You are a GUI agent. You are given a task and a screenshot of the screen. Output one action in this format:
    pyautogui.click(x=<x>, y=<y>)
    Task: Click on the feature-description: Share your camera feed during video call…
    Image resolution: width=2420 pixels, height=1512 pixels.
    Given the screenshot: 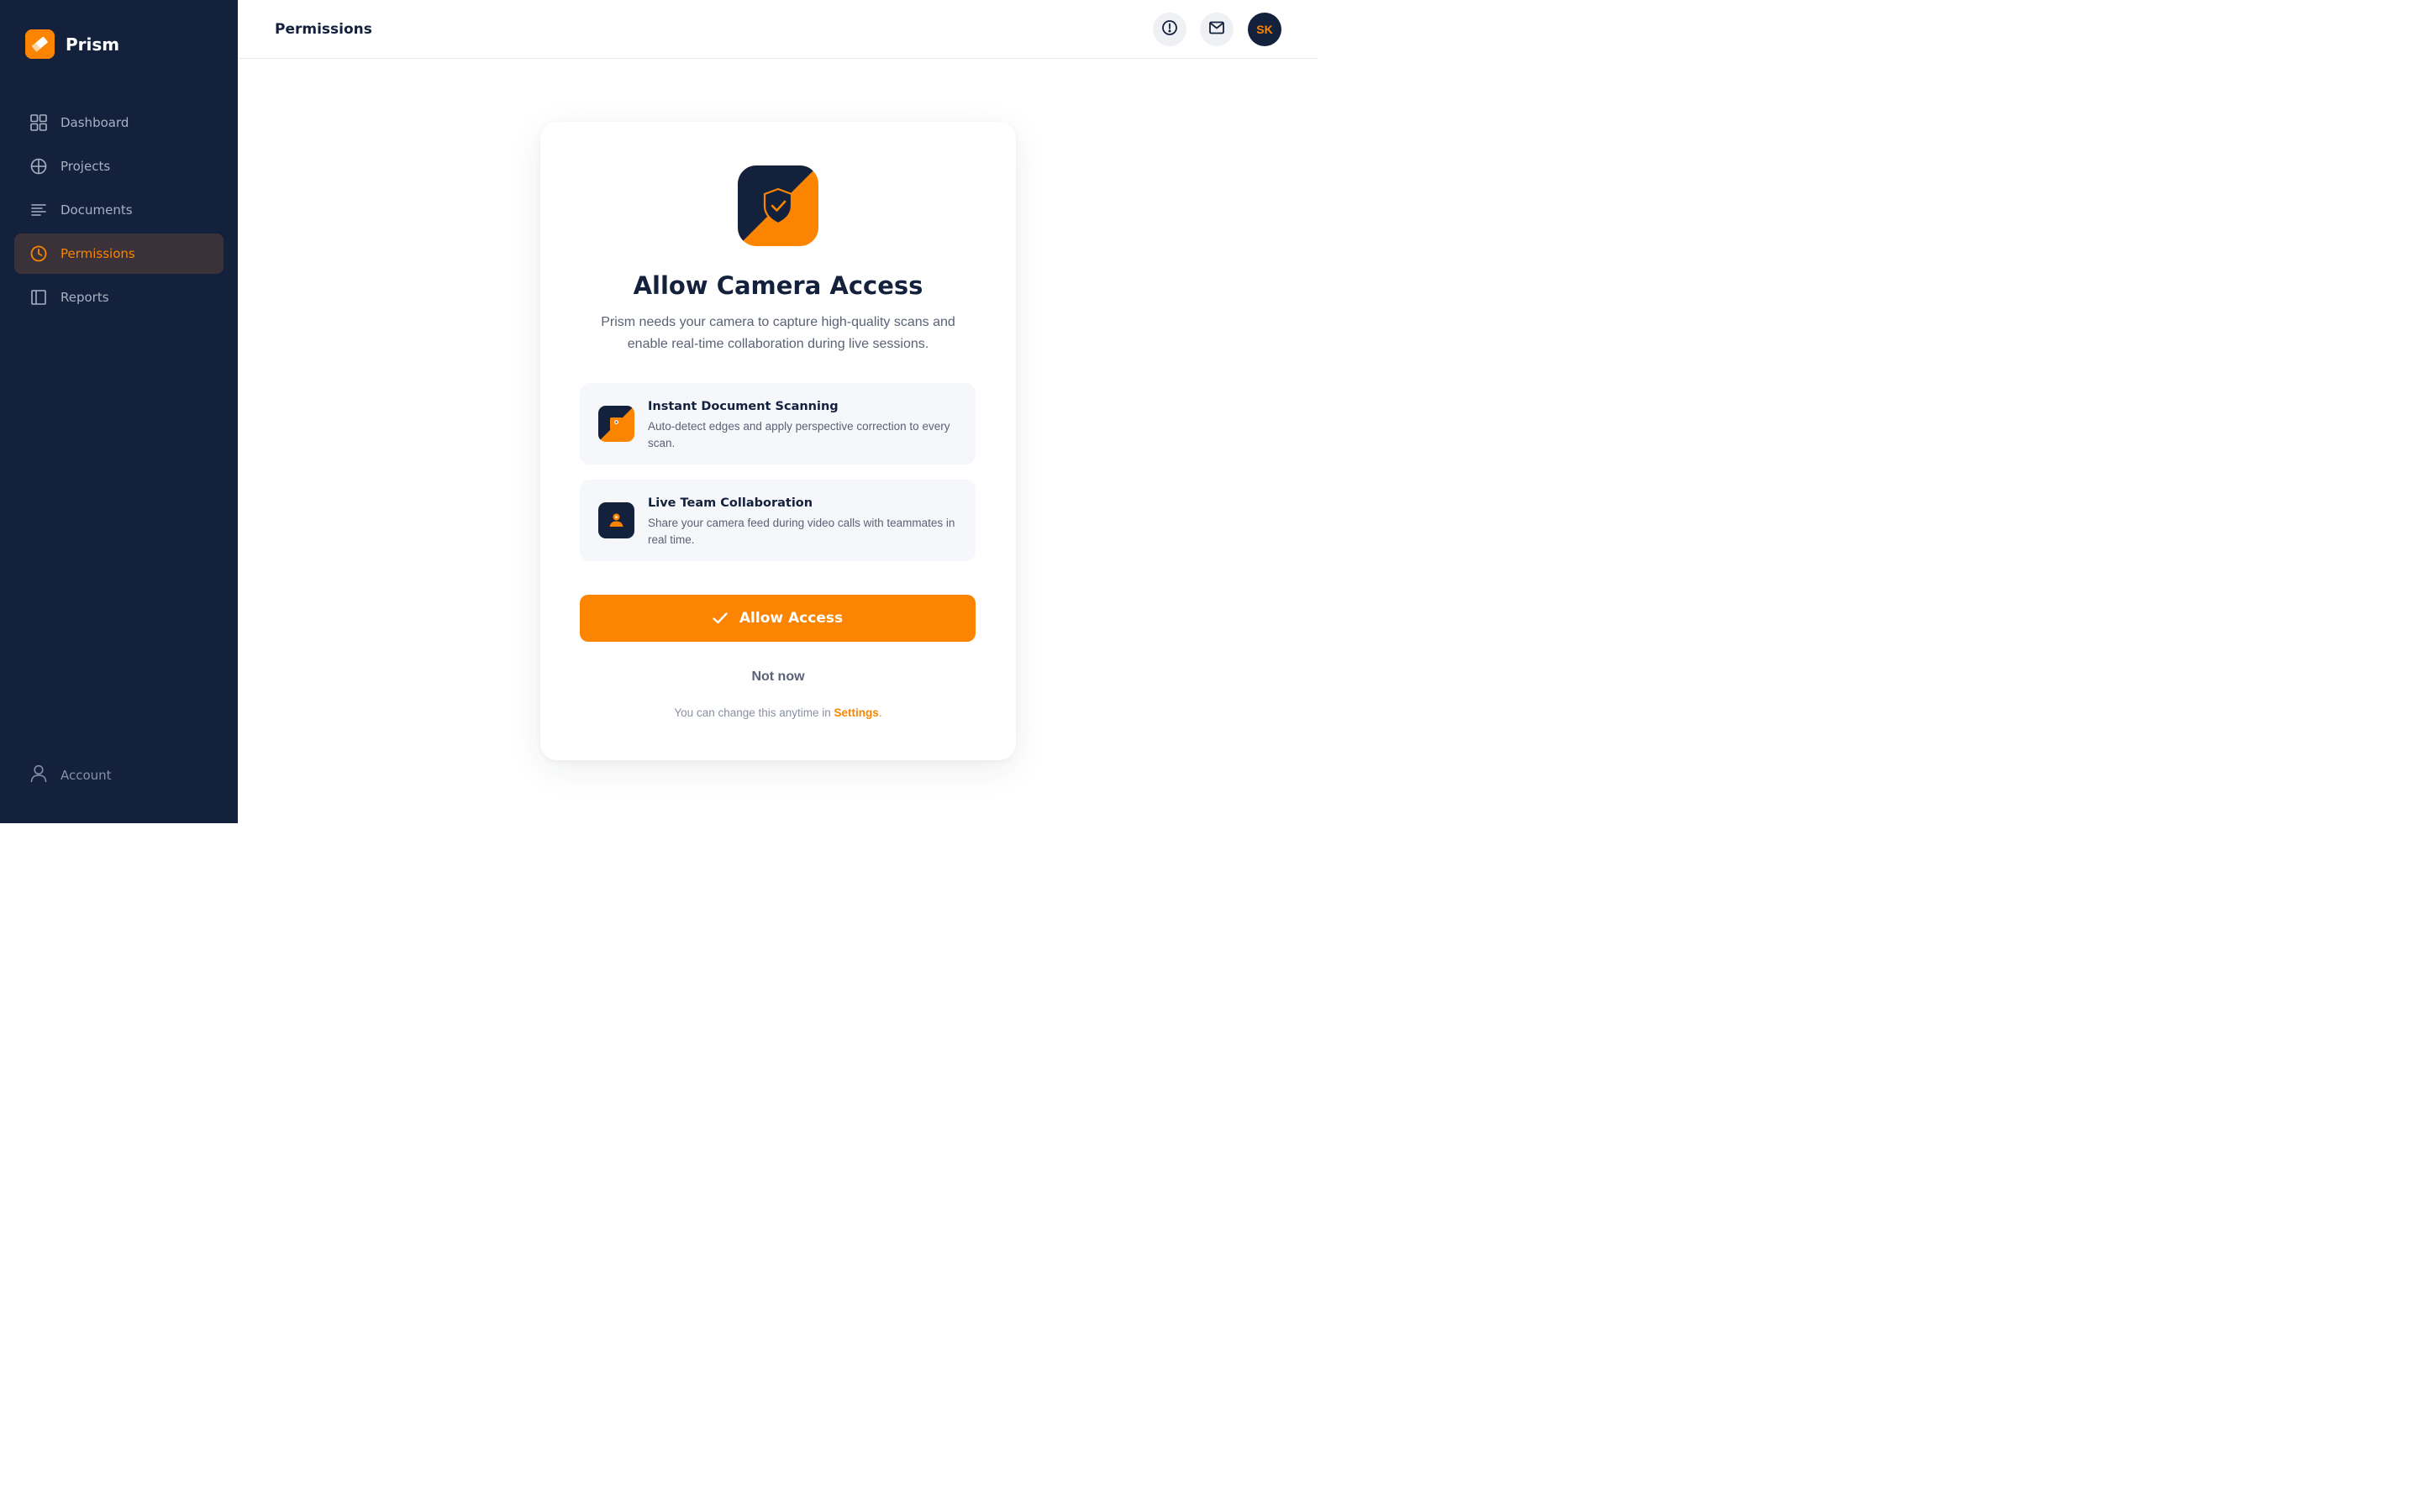 What is the action you would take?
    pyautogui.click(x=801, y=531)
    